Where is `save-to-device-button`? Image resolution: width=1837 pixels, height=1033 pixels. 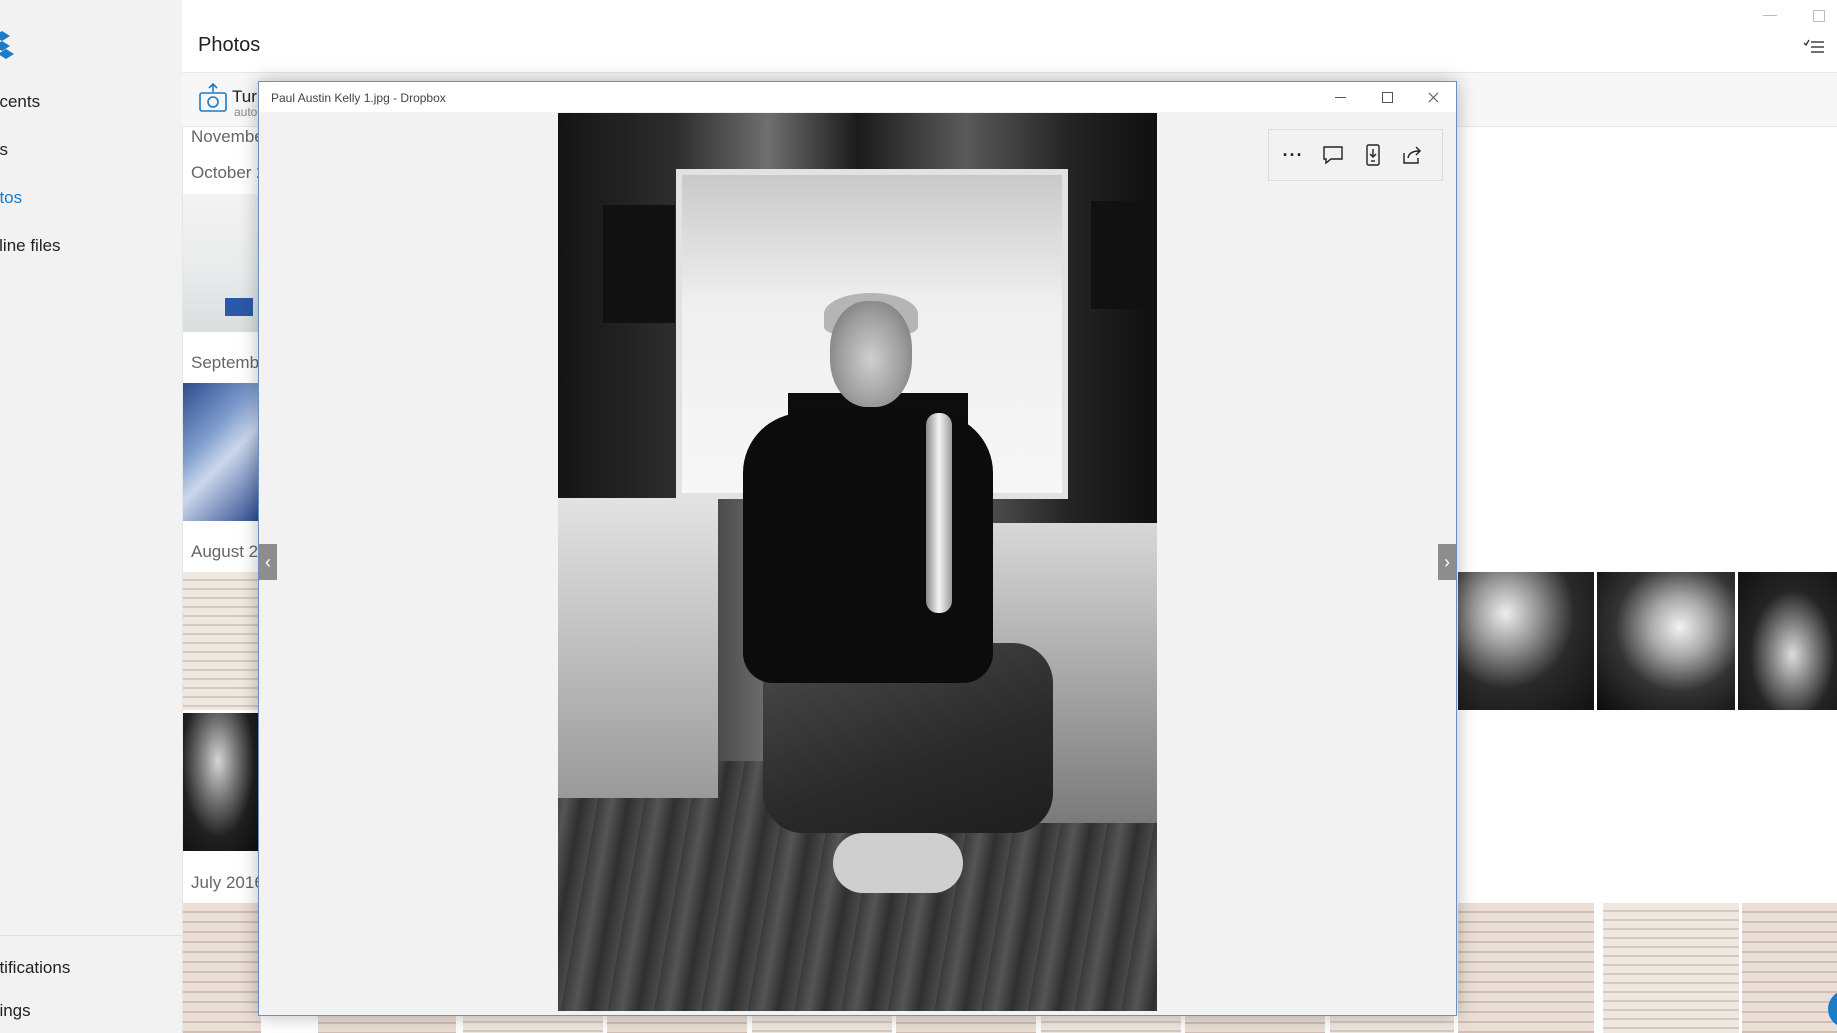 save-to-device-button is located at coordinates (1373, 155).